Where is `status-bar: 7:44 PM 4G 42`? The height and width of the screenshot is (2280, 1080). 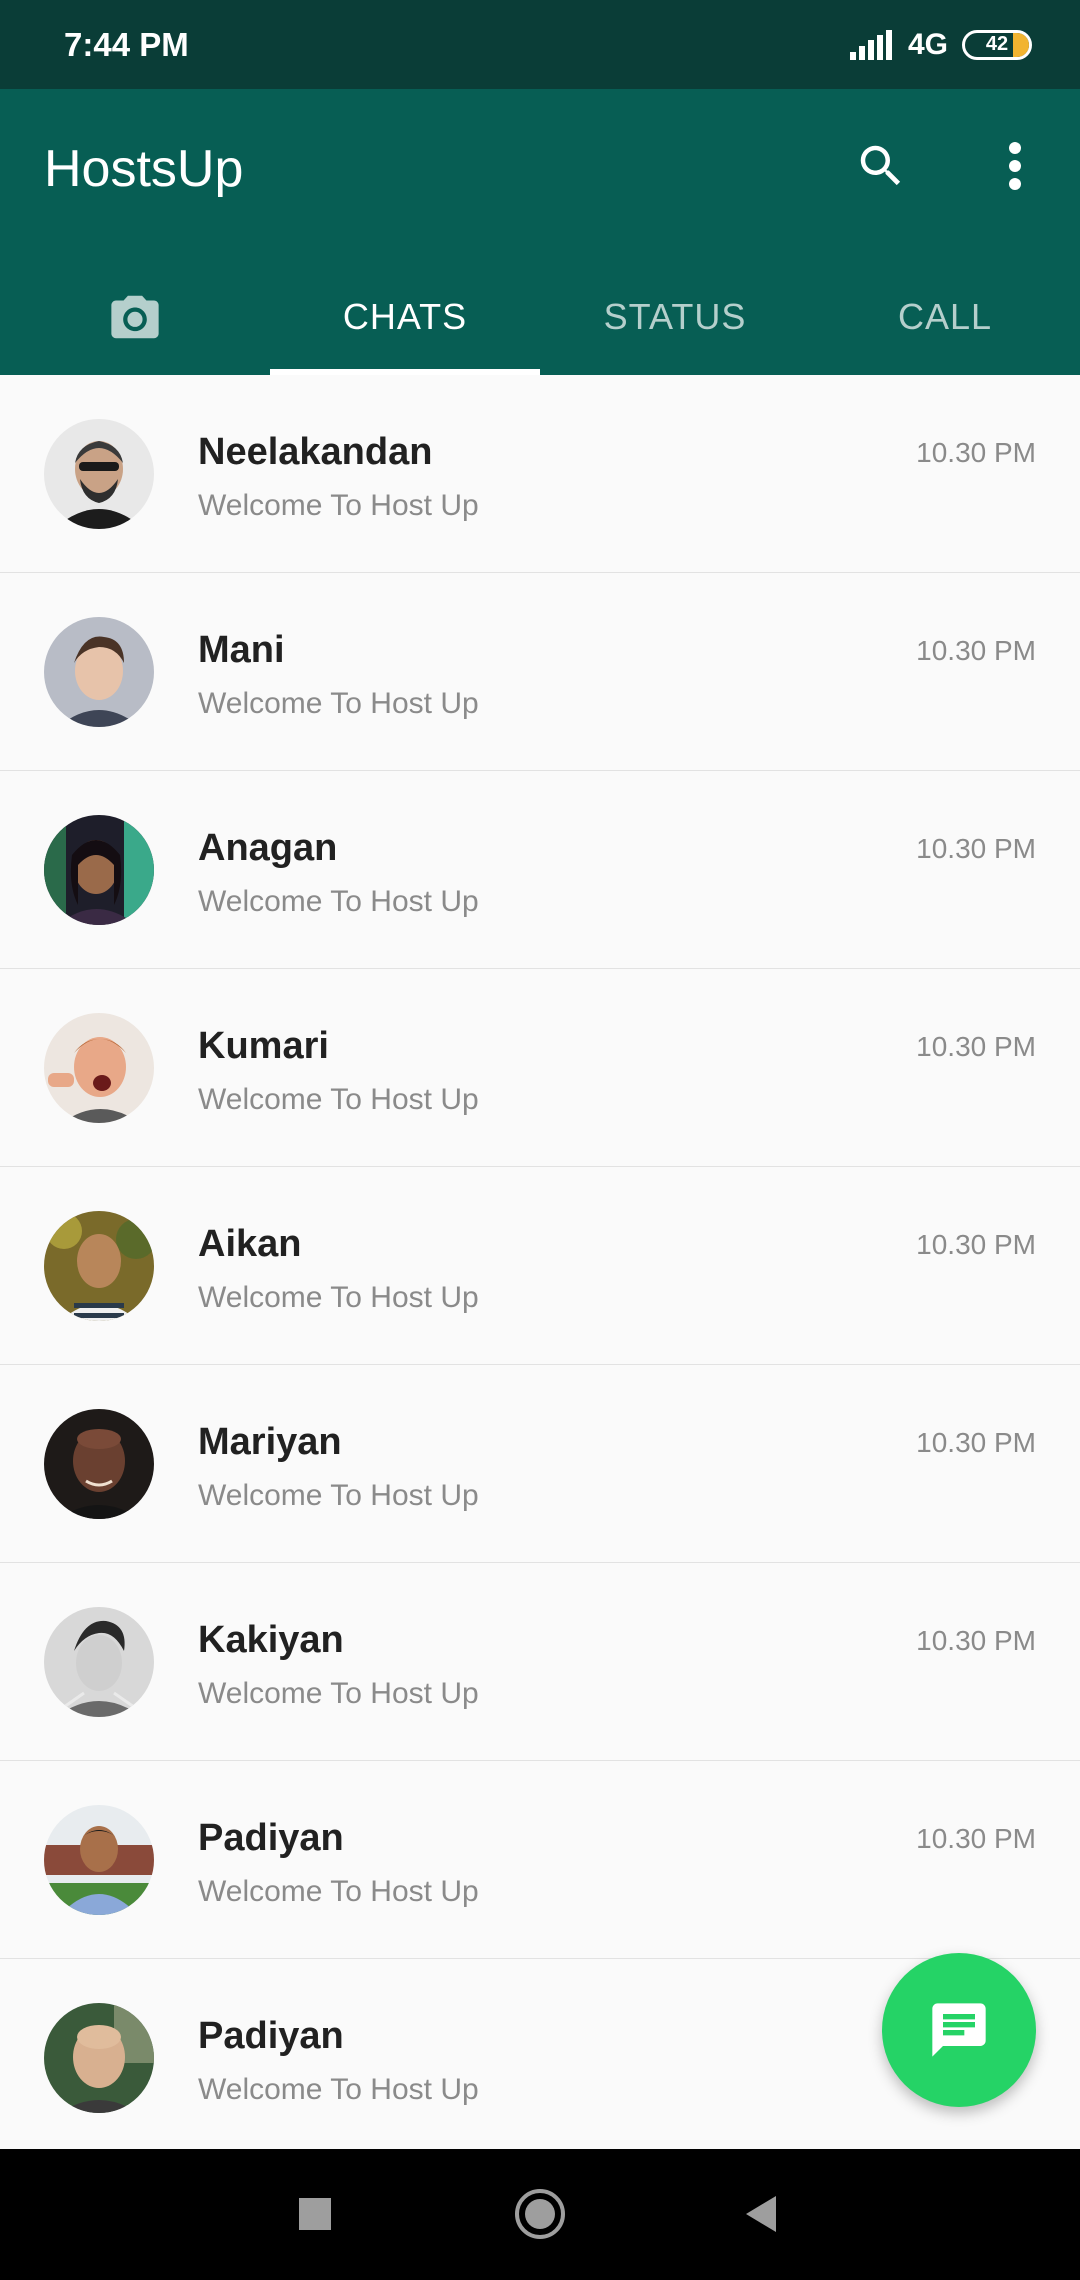
status-bar: 7:44 PM 4G 42 is located at coordinates (540, 44).